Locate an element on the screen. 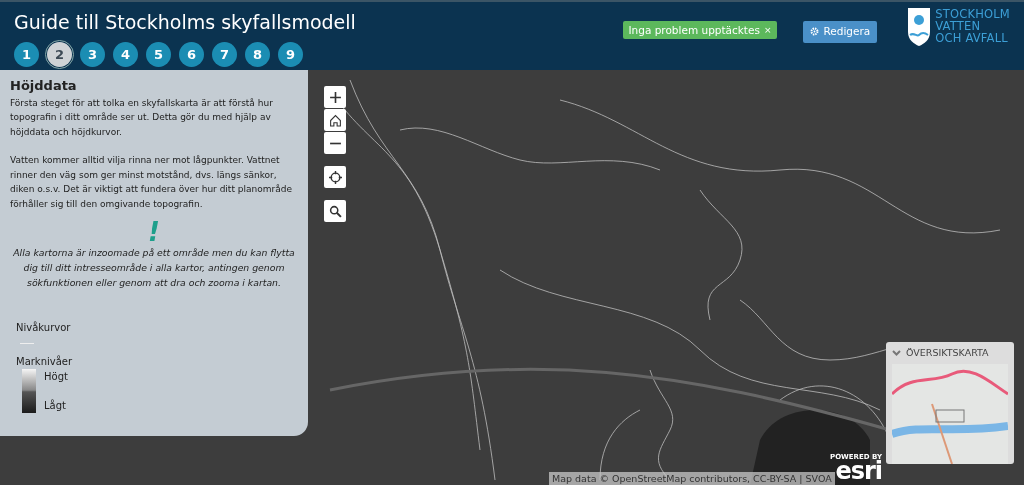 This screenshot has width=1024, height=485. panel-paragraph: Vatten kommer alltid vilja rinna ner mot lågpunkter. Vattnet rinner den väg som ger minst motstånd, dvs. längs sänkor, diken o.s.v. Det är viktigt att fundera över hur ditt planområde förhåller sig till den omgivande topografin. is located at coordinates (151, 182).